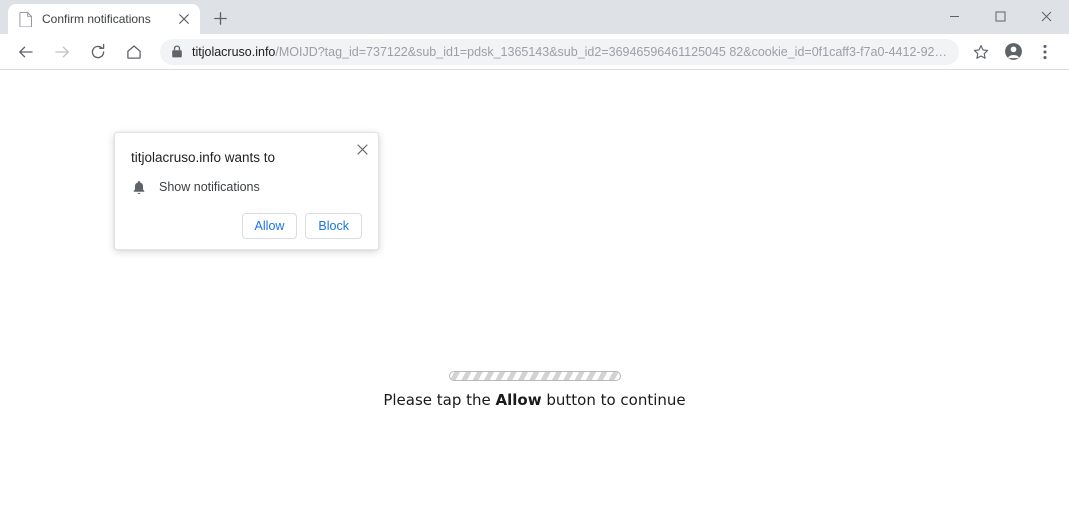  What do you see at coordinates (981, 52) in the screenshot?
I see `bookmark-star-icon` at bounding box center [981, 52].